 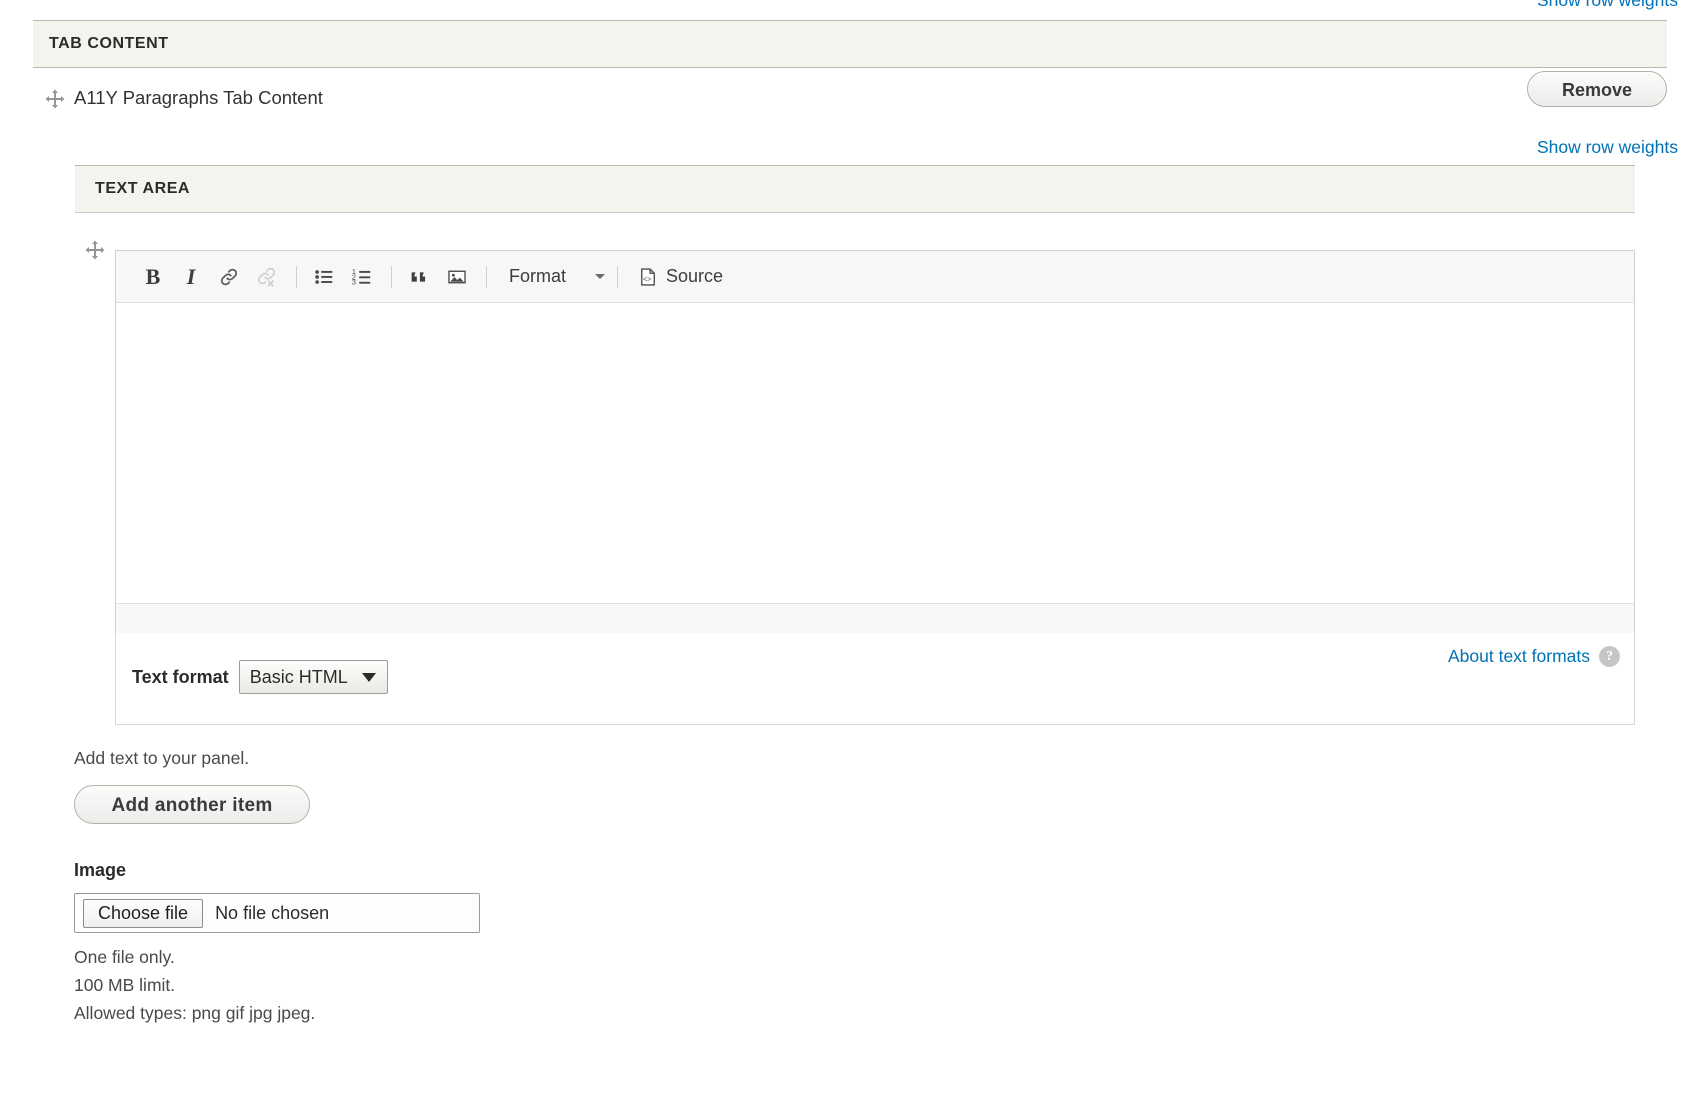 I want to click on image-icon, so click(x=457, y=276).